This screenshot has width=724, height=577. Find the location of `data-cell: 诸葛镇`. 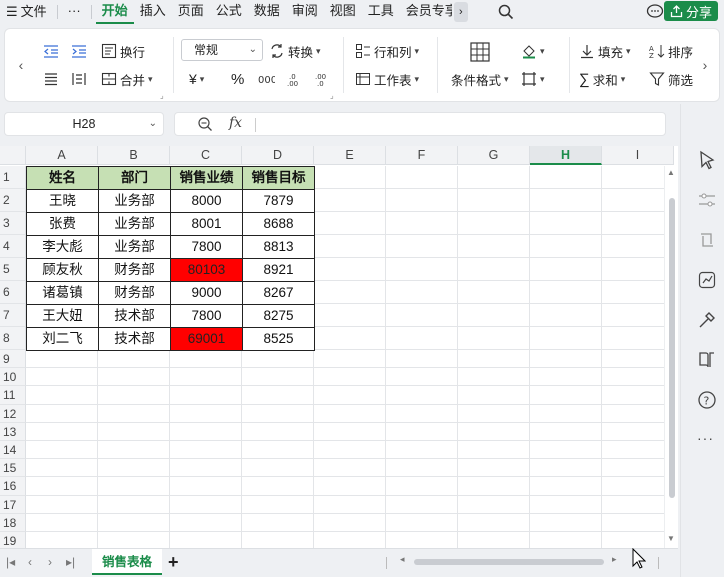

data-cell: 诸葛镇 is located at coordinates (62, 293).